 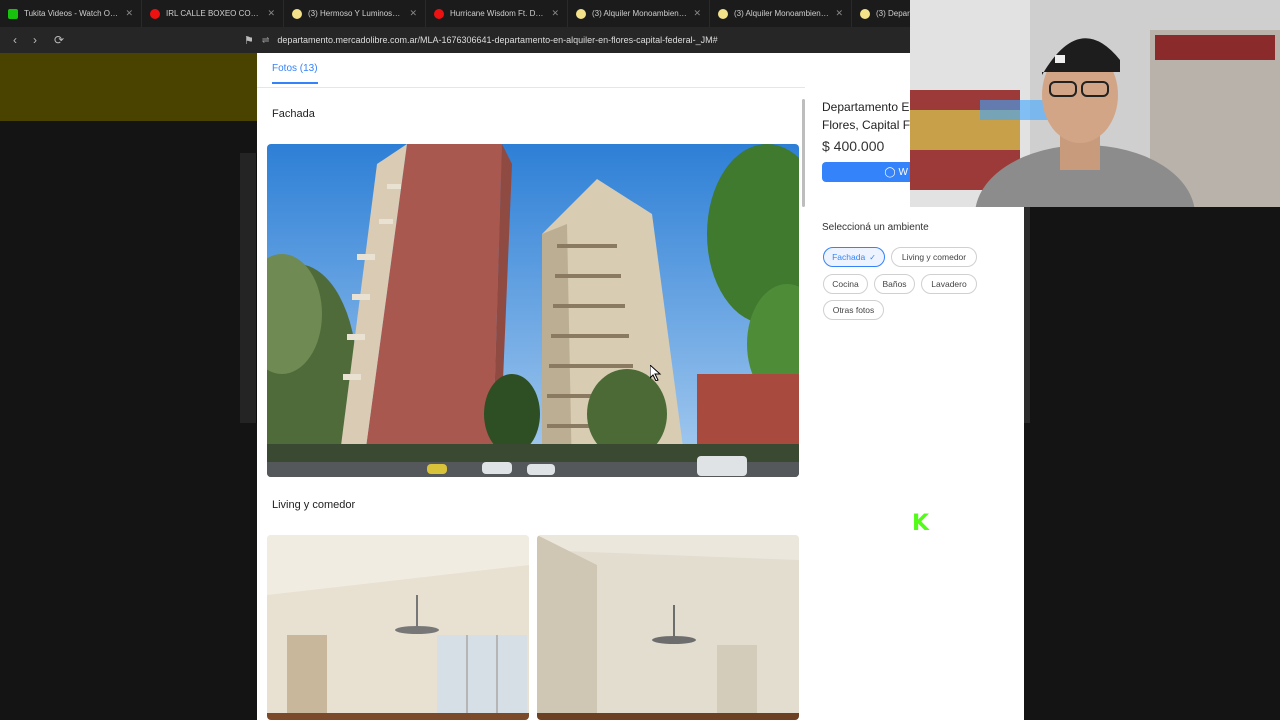 I want to click on tab-fotos: Fotos (13), so click(x=295, y=73).